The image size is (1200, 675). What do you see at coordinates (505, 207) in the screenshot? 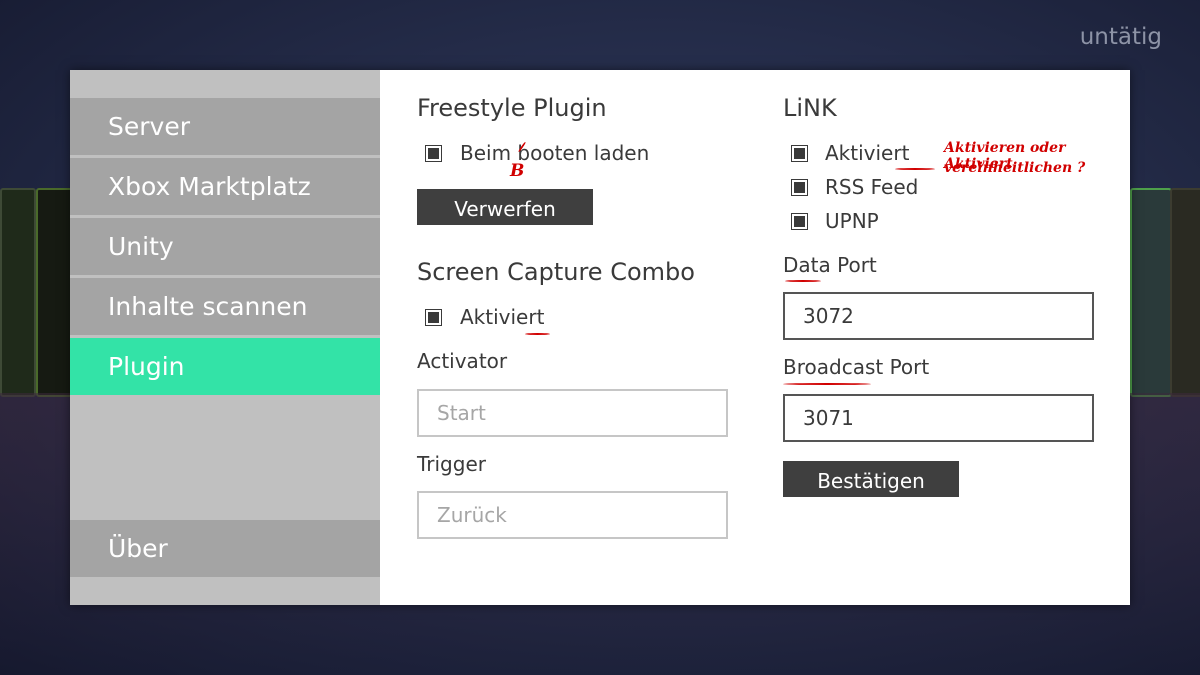
I see `discard-button: Verwerfen` at bounding box center [505, 207].